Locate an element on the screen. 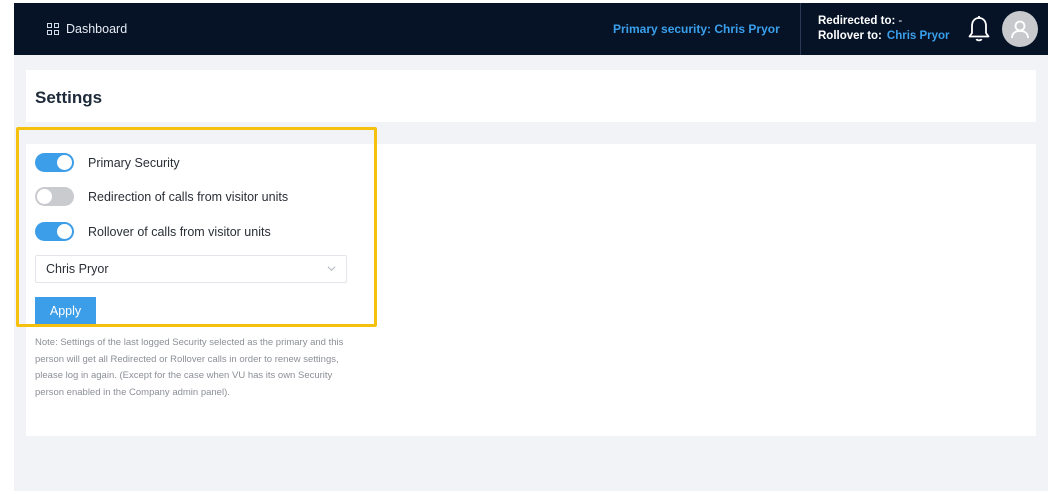  header-divider is located at coordinates (800, 29).